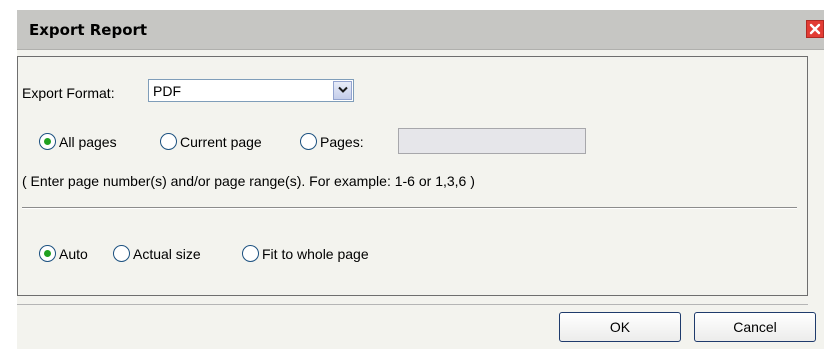 Image resolution: width=824 pixels, height=349 pixels. Describe the element at coordinates (167, 91) in the screenshot. I see `export-format-value: PDF` at that location.